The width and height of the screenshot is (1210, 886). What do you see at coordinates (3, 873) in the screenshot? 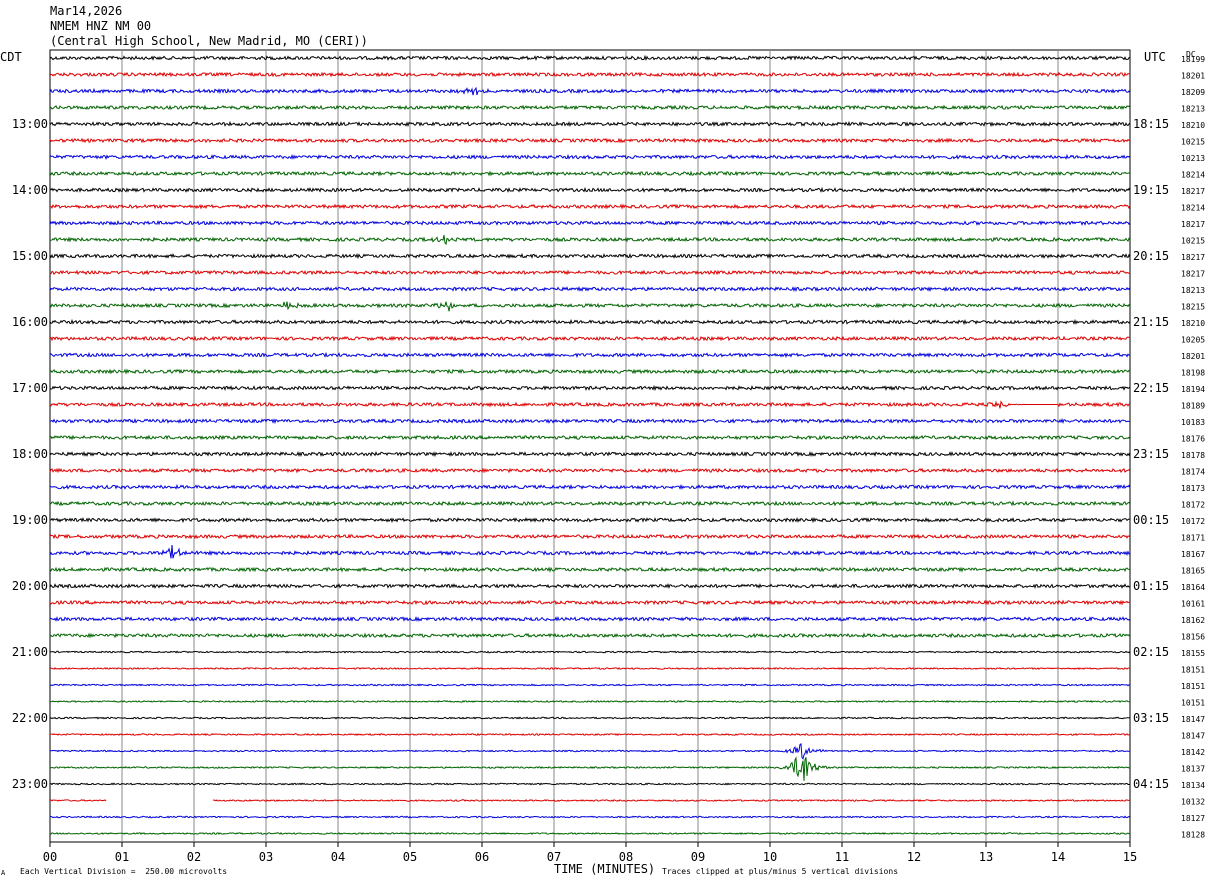
I see `corner-mark: A` at bounding box center [3, 873].